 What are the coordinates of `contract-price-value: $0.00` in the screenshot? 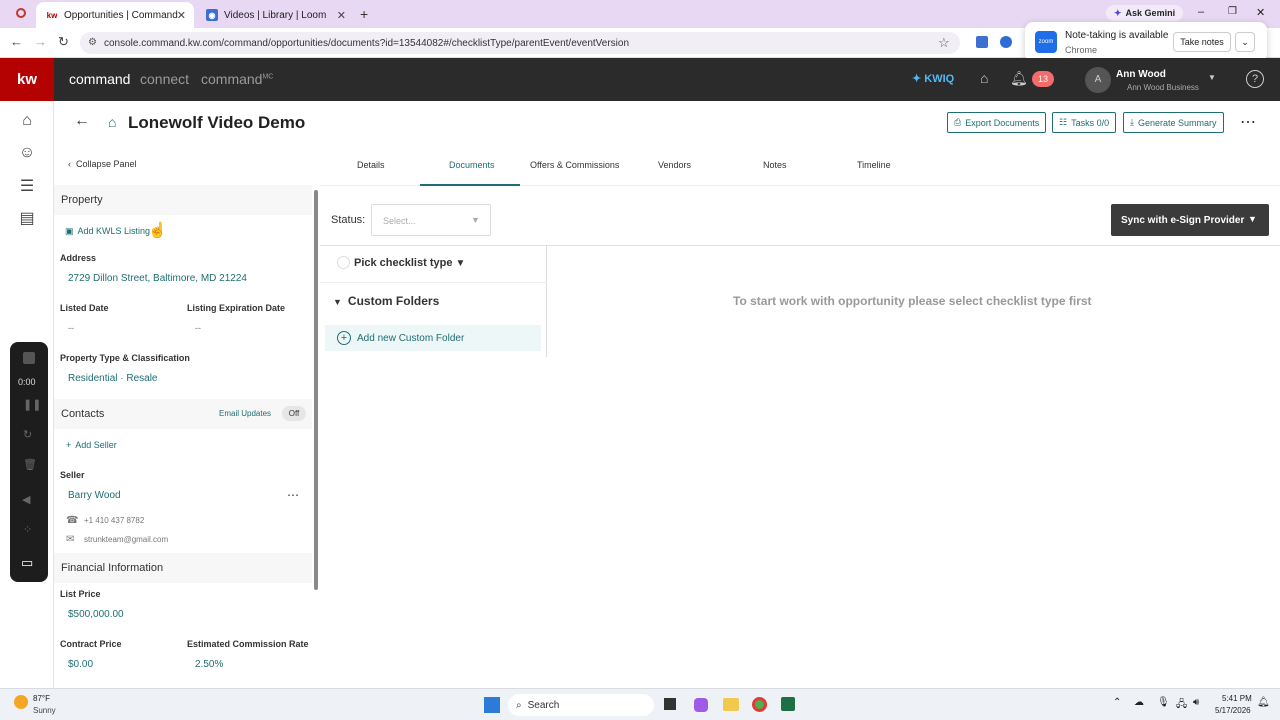 It's located at (80, 664).